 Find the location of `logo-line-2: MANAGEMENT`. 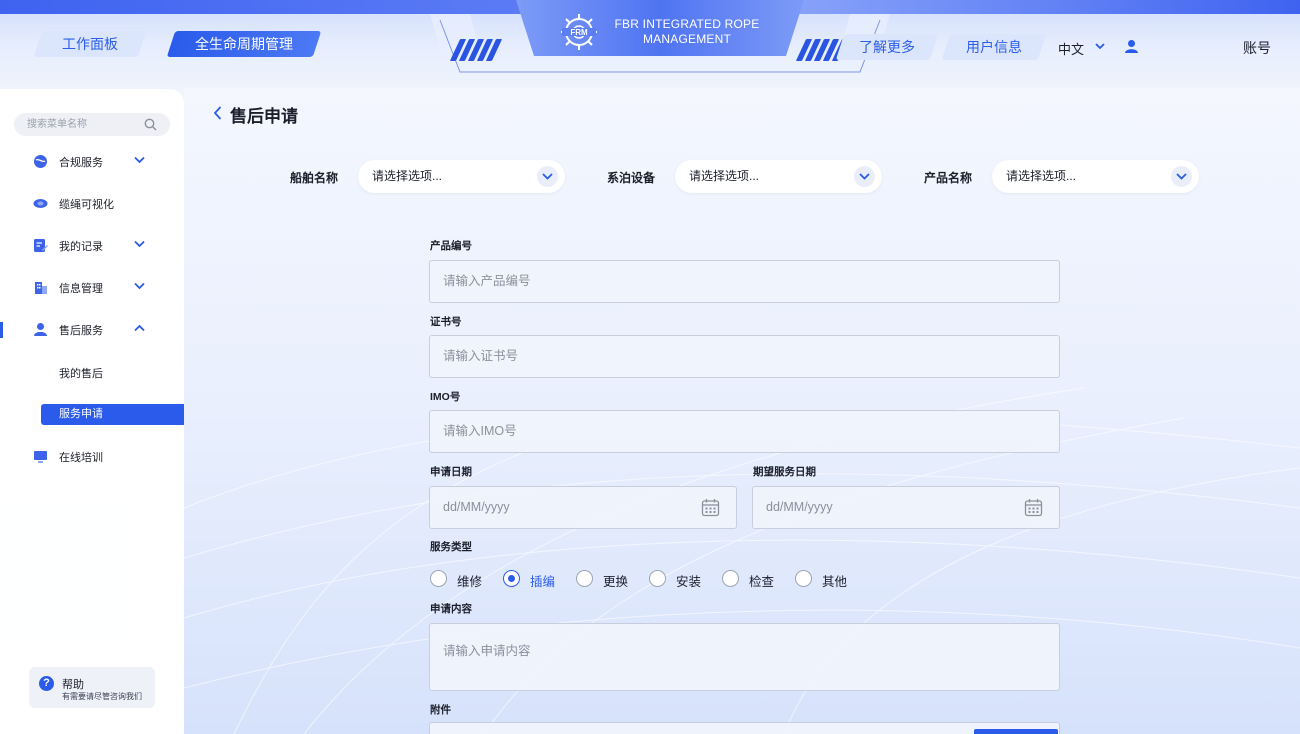

logo-line-2: MANAGEMENT is located at coordinates (686, 39).